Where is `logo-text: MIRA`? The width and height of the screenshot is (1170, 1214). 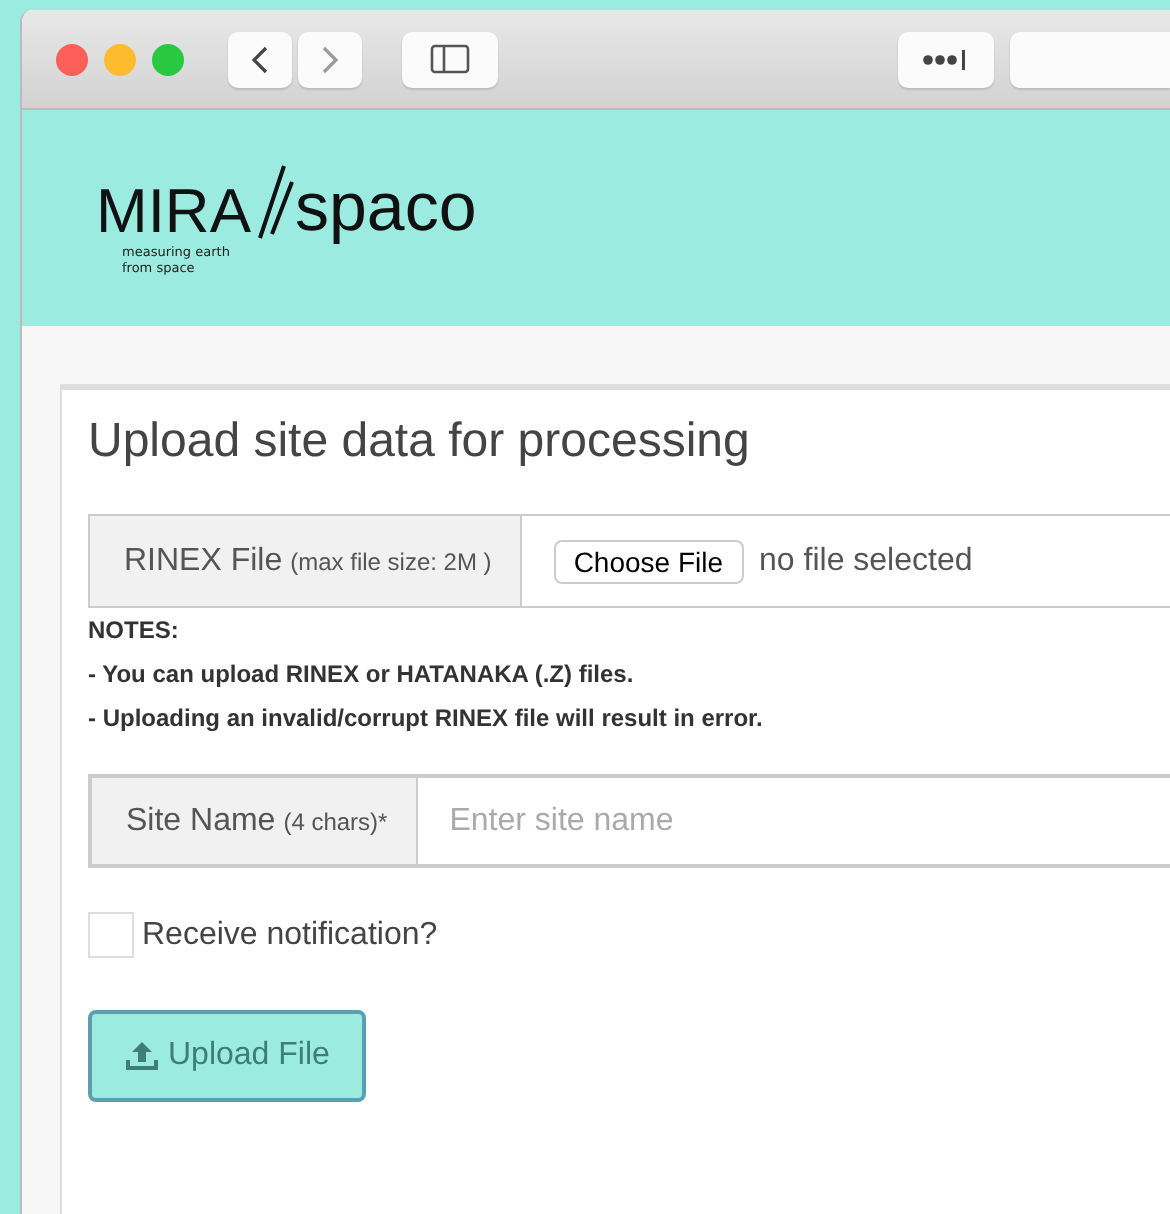 logo-text: MIRA is located at coordinates (173, 210).